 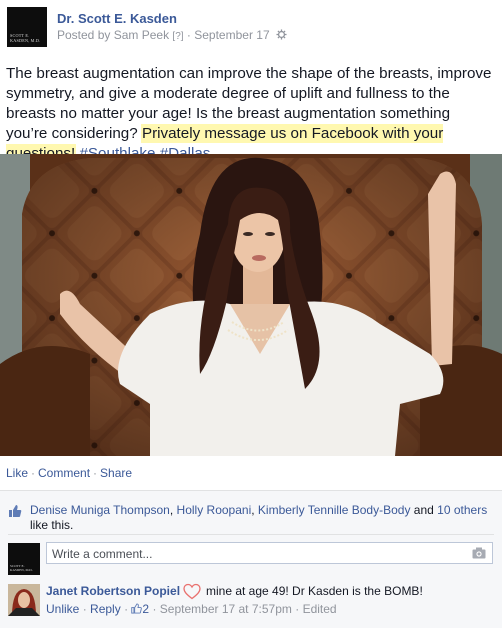 I want to click on comment-unlike-button: Unlike, so click(x=62, y=609).